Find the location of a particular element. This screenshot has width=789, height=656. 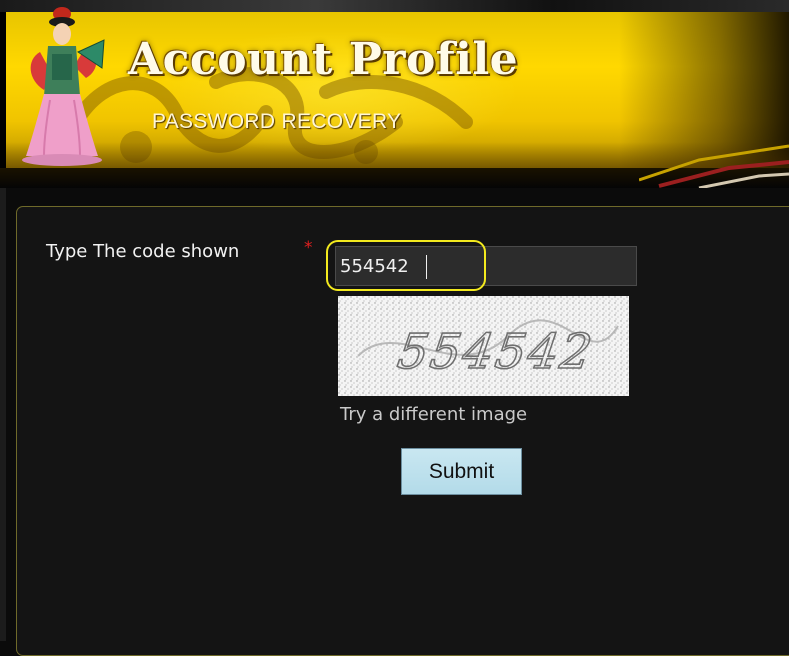

dancer-figure-icon is located at coordinates (63, 86).